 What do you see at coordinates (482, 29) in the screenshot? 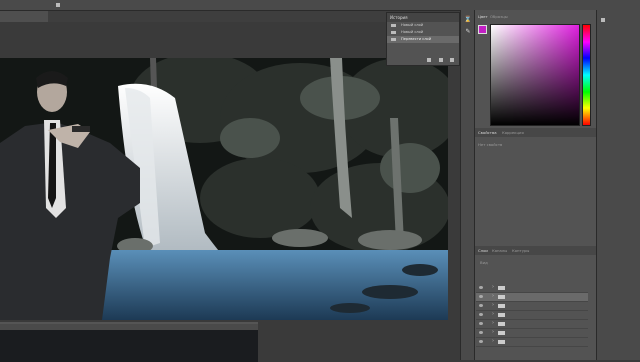
I see `foreground-color-swatch` at bounding box center [482, 29].